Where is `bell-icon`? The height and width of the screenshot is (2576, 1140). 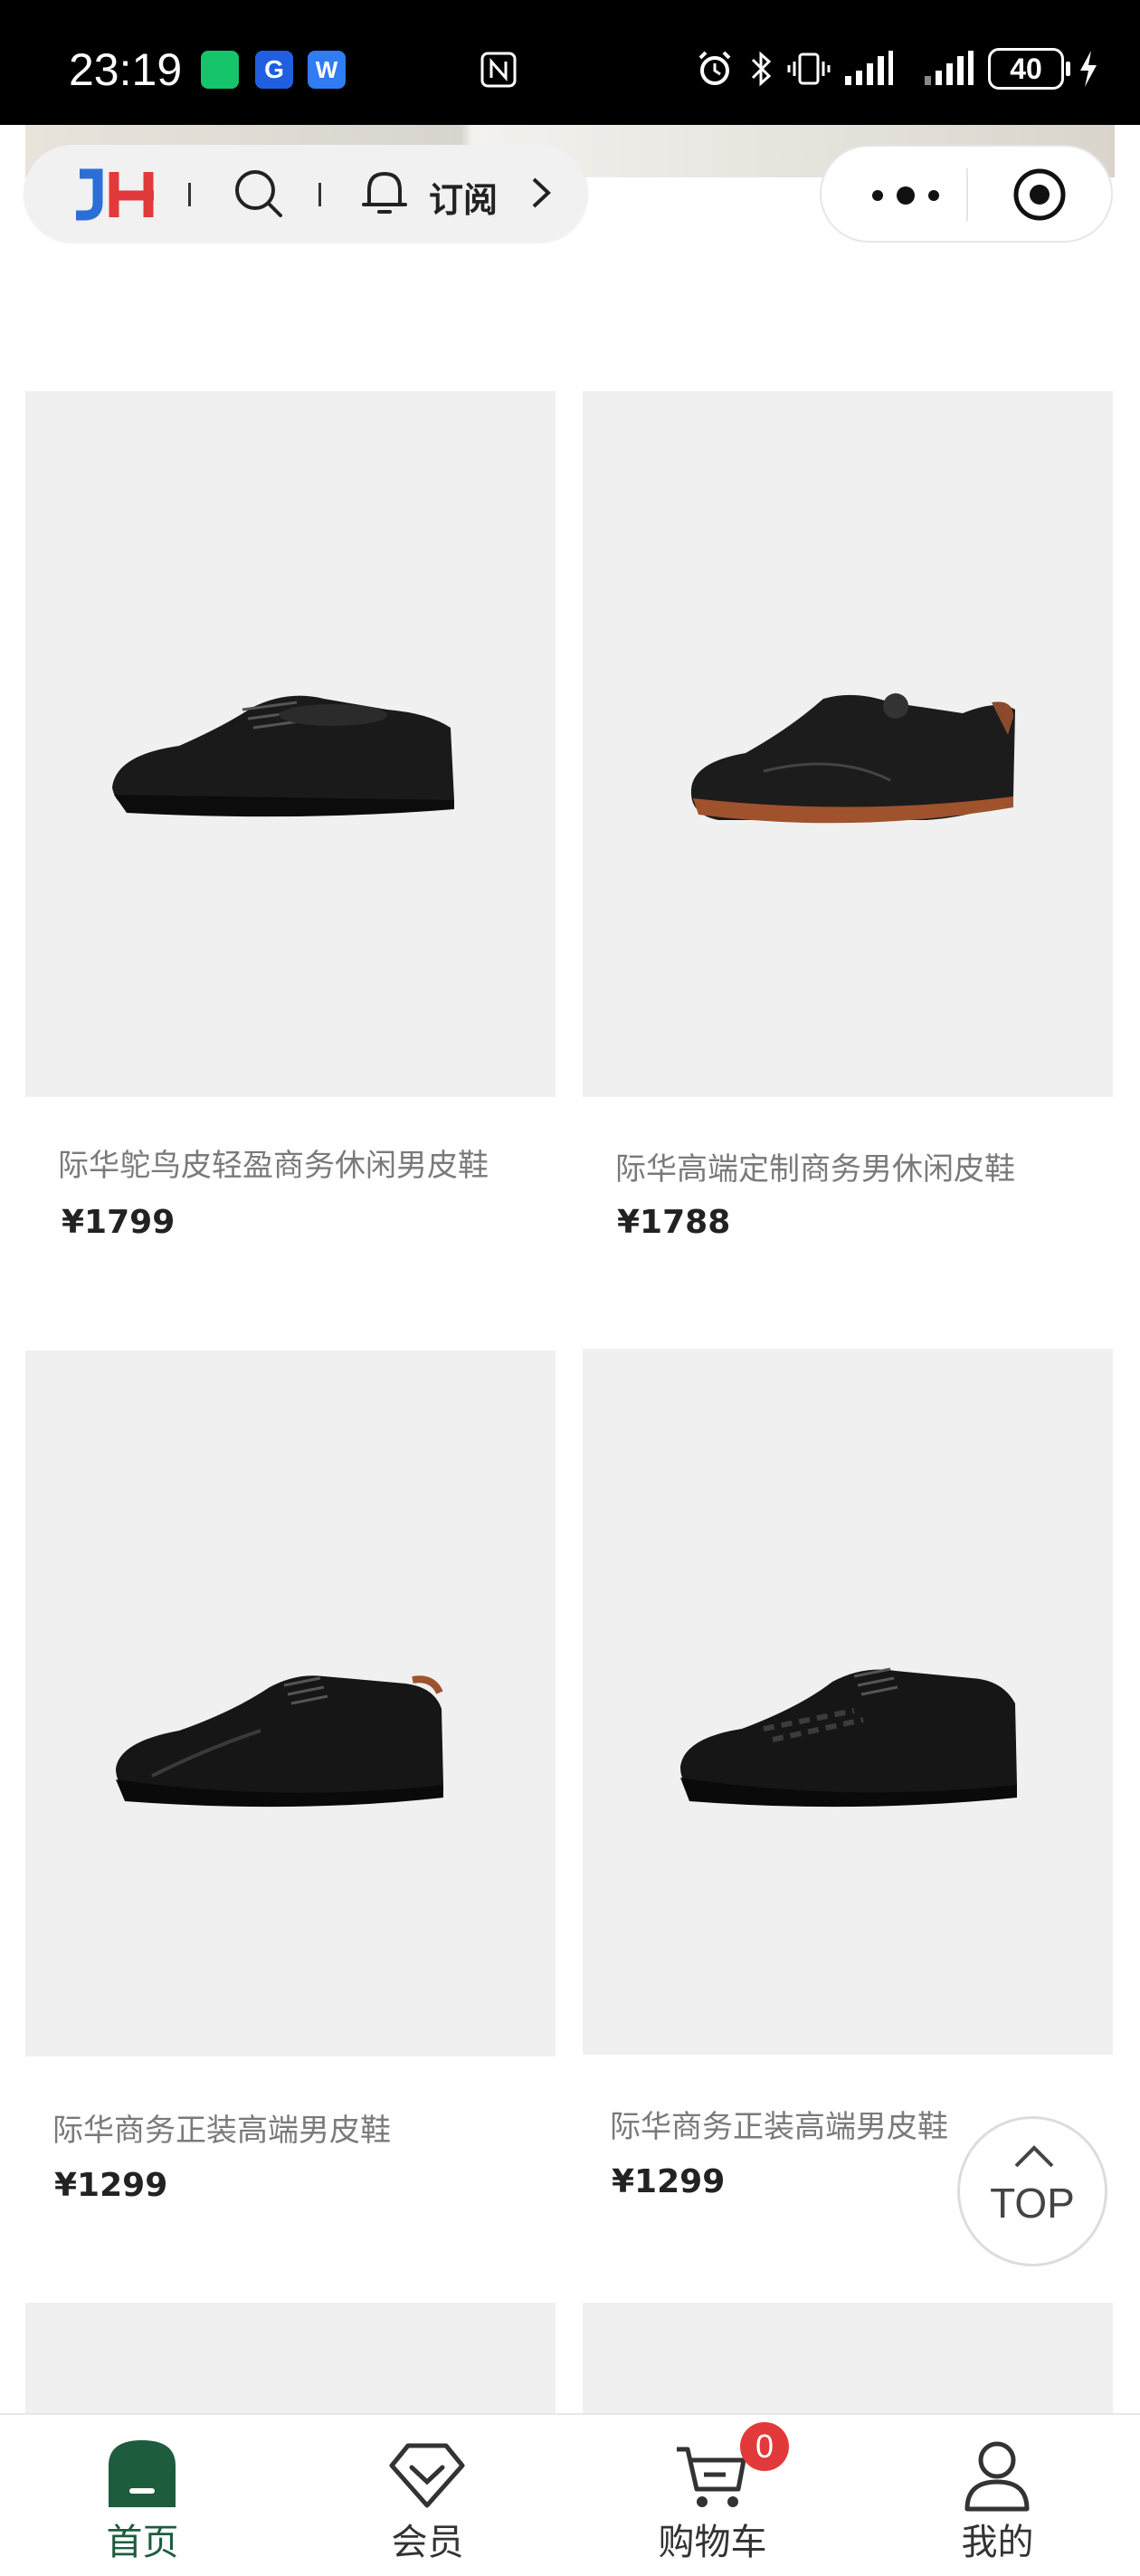
bell-icon is located at coordinates (385, 193).